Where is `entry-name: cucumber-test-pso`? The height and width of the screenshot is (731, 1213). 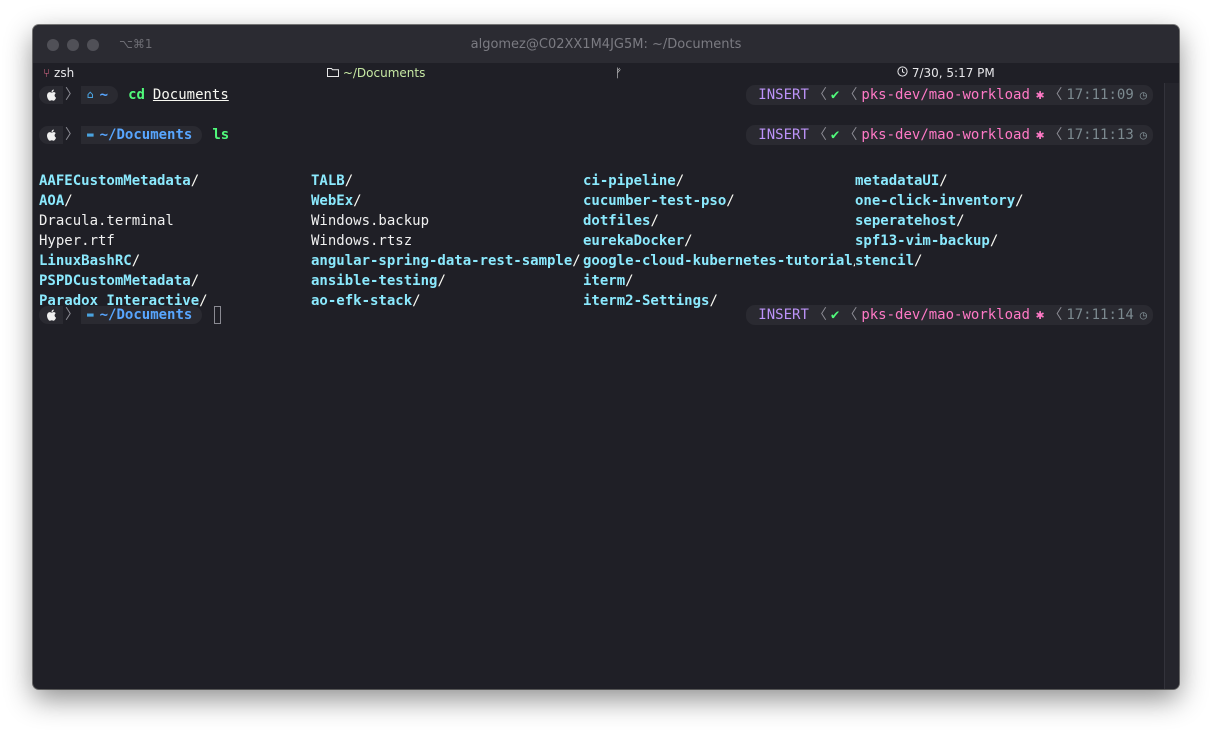 entry-name: cucumber-test-pso is located at coordinates (655, 201).